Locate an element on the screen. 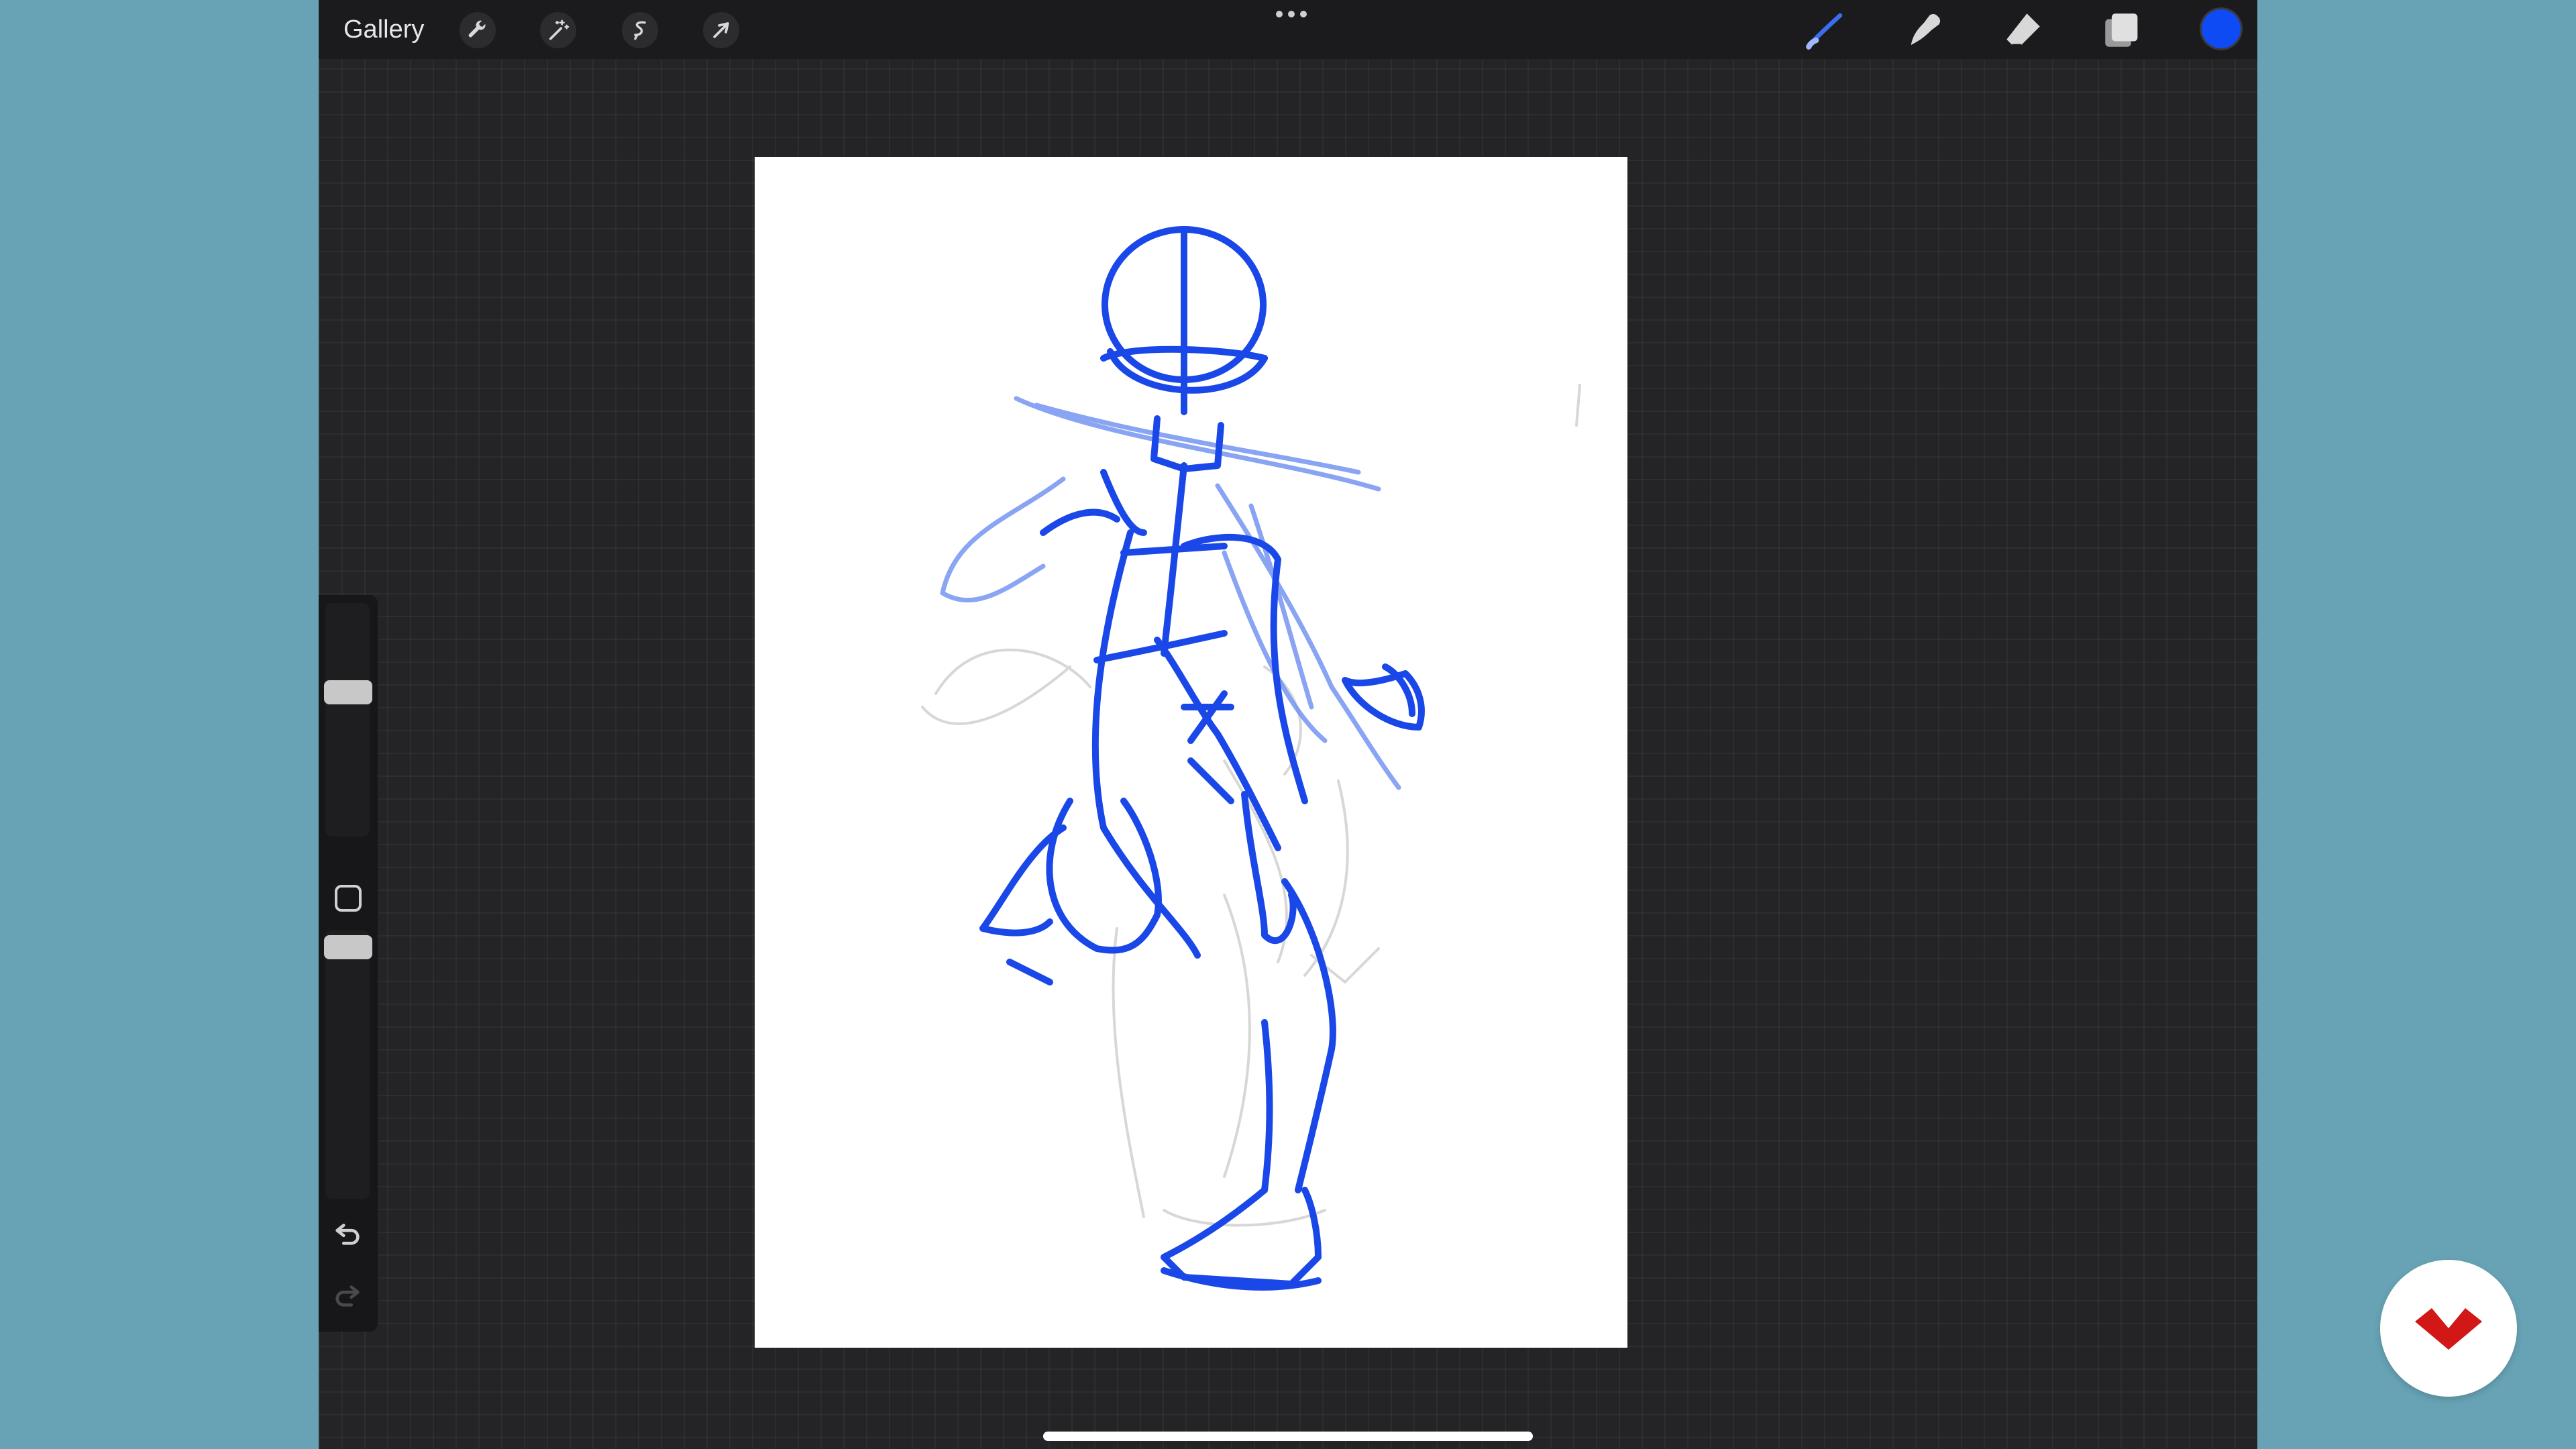 This screenshot has width=2576, height=1449. opacity-slider is located at coordinates (347, 1064).